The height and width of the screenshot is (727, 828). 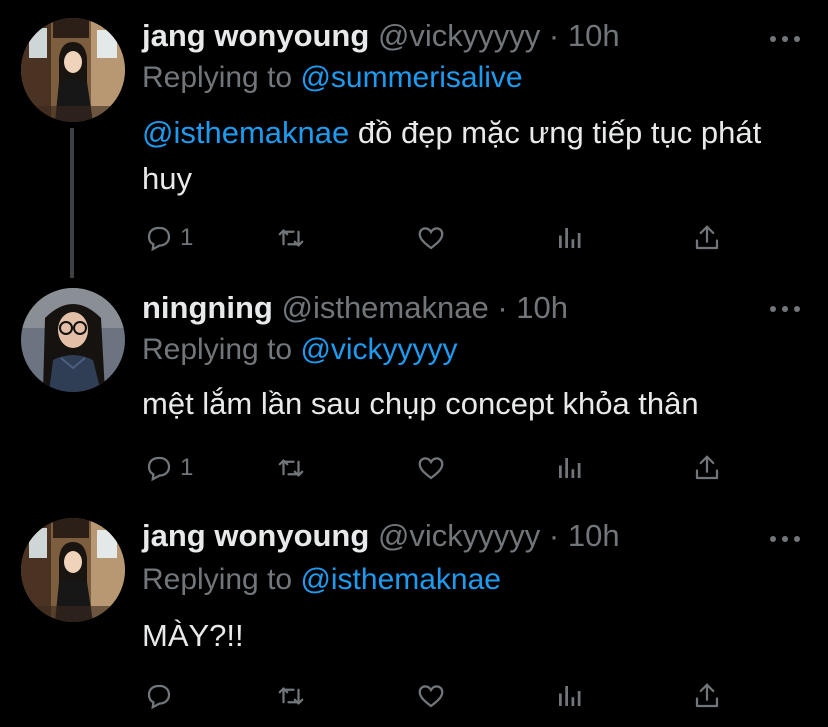 What do you see at coordinates (472, 636) in the screenshot?
I see `tweet-text: MÀY?!!` at bounding box center [472, 636].